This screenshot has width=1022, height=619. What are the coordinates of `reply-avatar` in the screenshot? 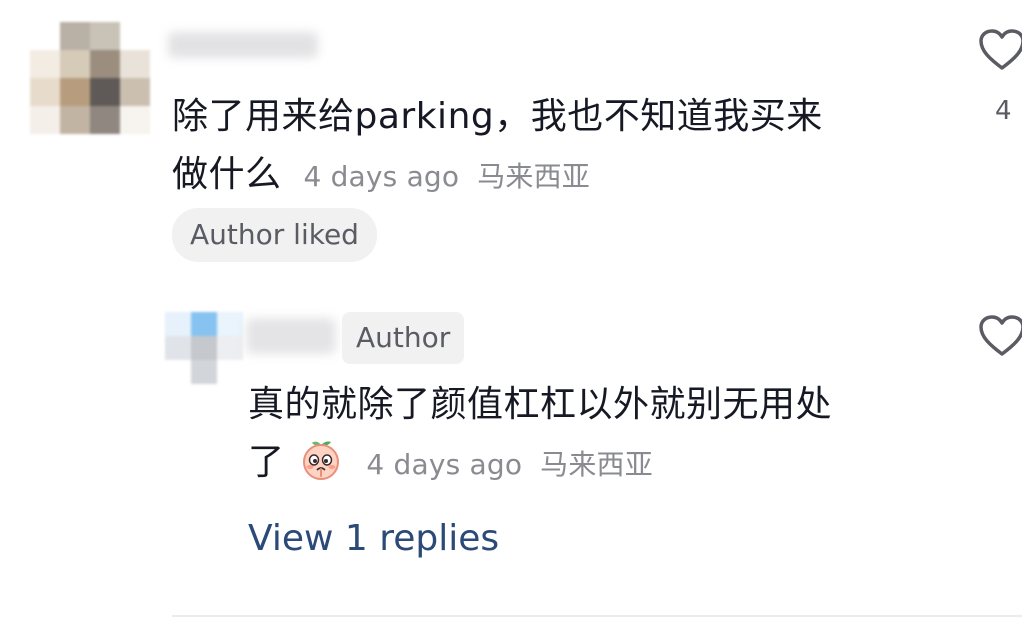 It's located at (204, 348).